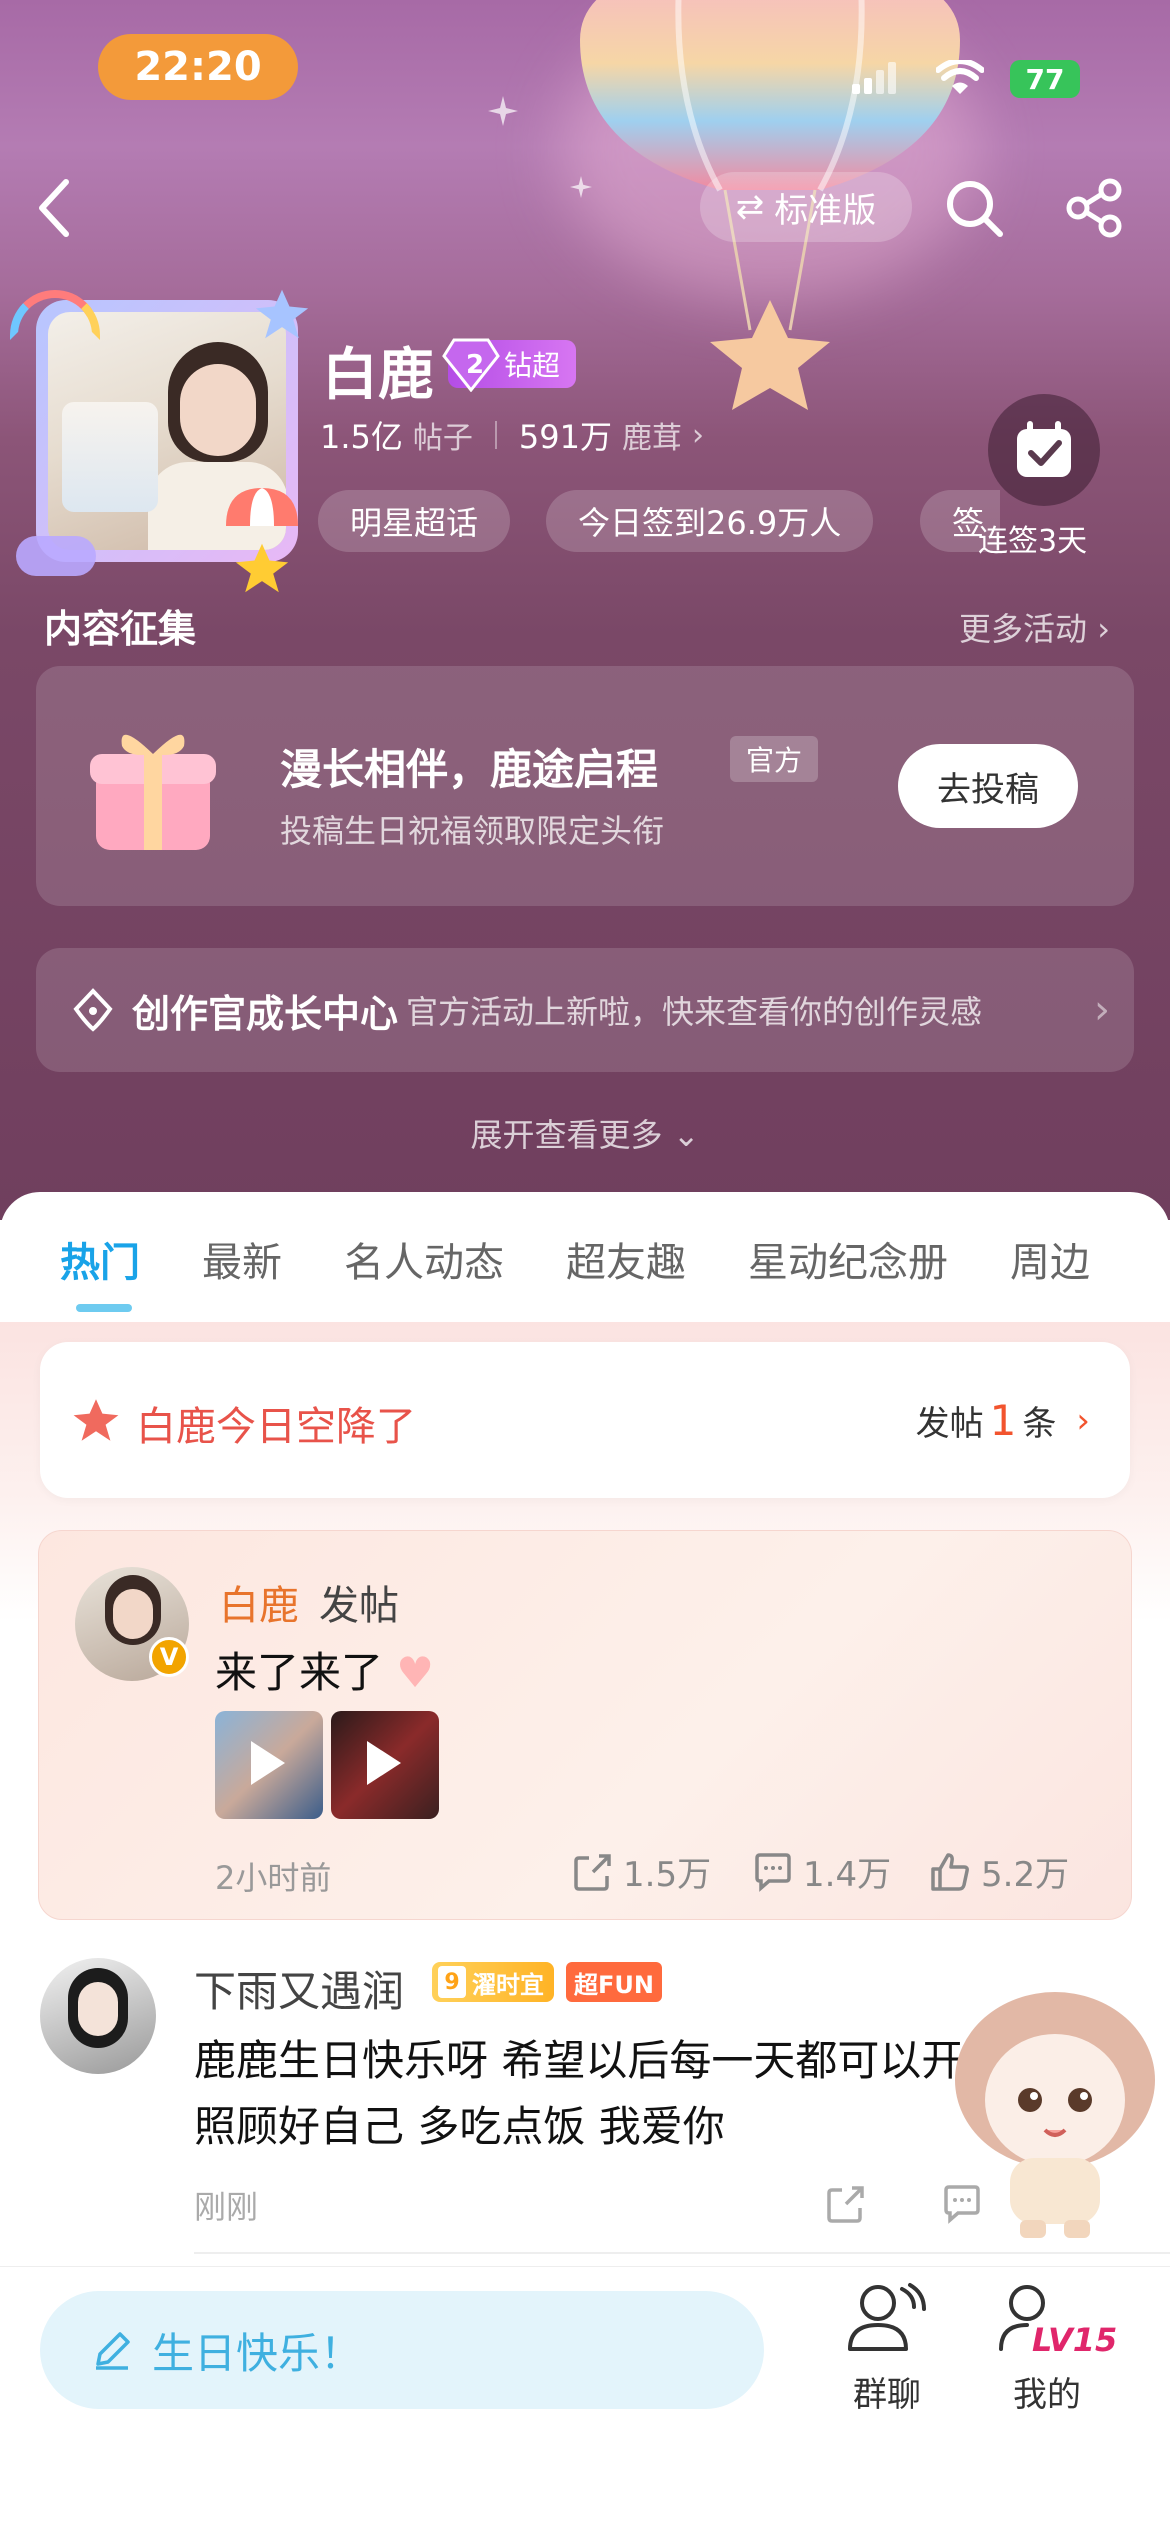 This screenshot has height=2532, width=1170. I want to click on pencil-icon, so click(113, 2351).